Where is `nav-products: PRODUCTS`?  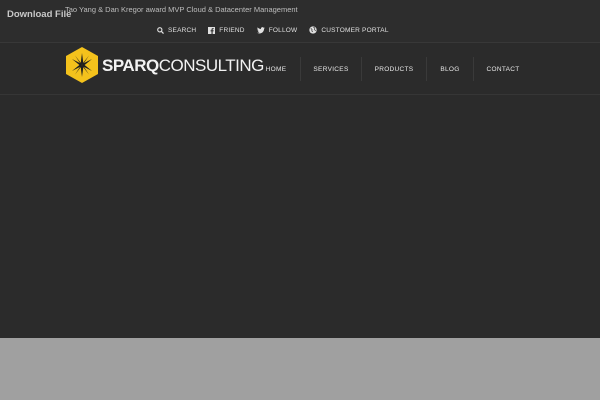
nav-products: PRODUCTS is located at coordinates (394, 69).